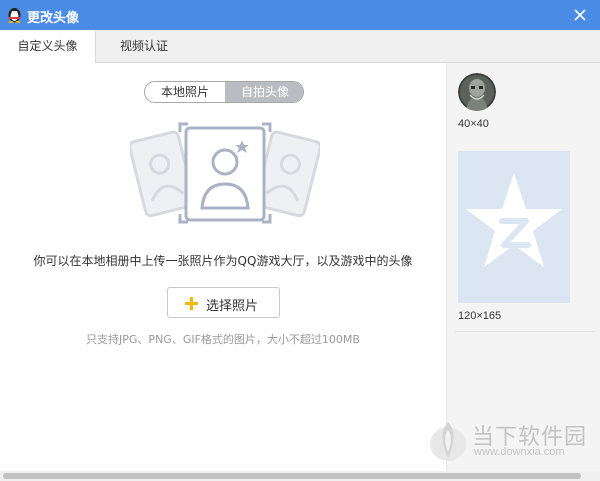 The image size is (600, 481). What do you see at coordinates (53, 18) in the screenshot?
I see `window-title: 更改头像` at bounding box center [53, 18].